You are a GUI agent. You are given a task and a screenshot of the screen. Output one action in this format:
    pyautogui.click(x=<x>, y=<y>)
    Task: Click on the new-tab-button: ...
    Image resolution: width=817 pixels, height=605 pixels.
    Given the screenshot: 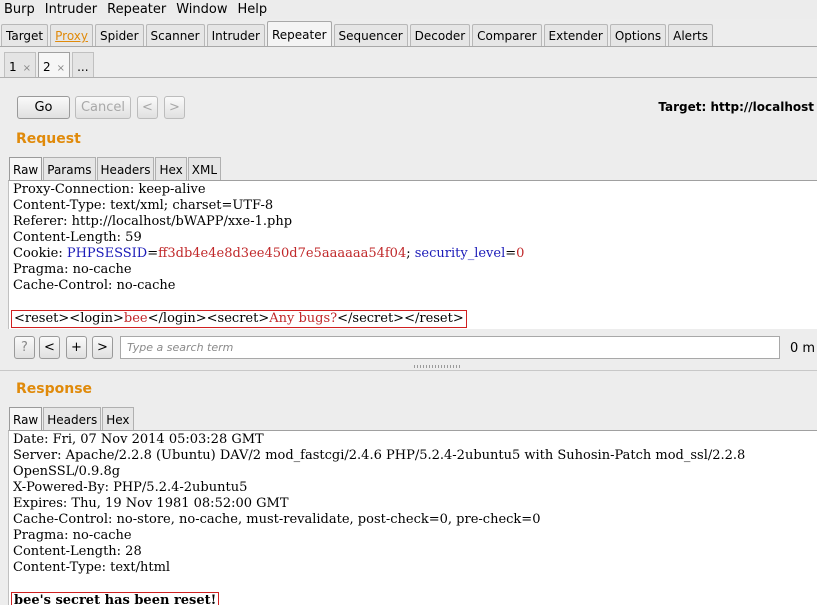 What is the action you would take?
    pyautogui.click(x=83, y=64)
    